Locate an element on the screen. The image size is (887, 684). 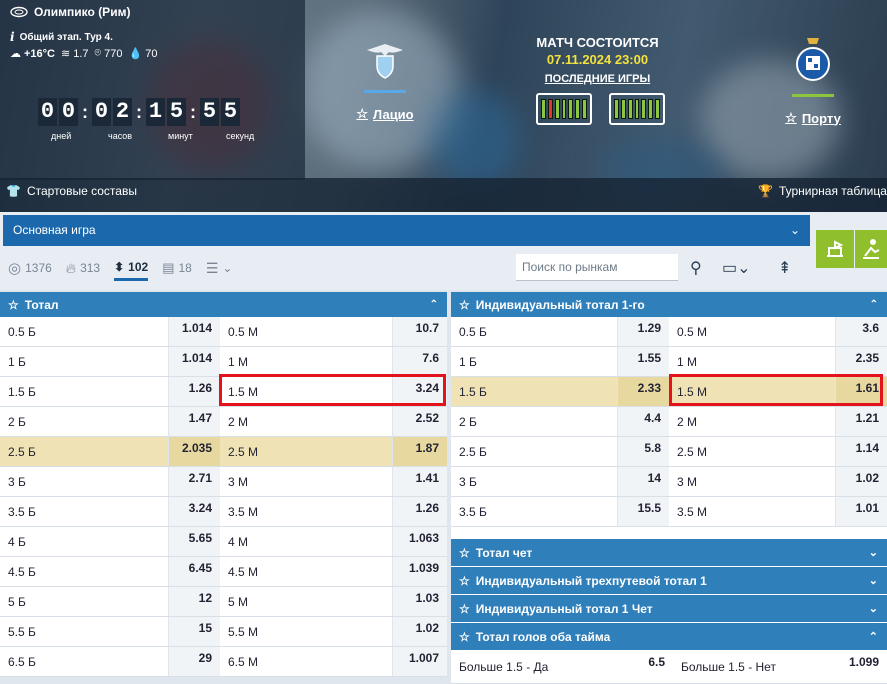
outcome-odds: 12 is located at coordinates (194, 601).